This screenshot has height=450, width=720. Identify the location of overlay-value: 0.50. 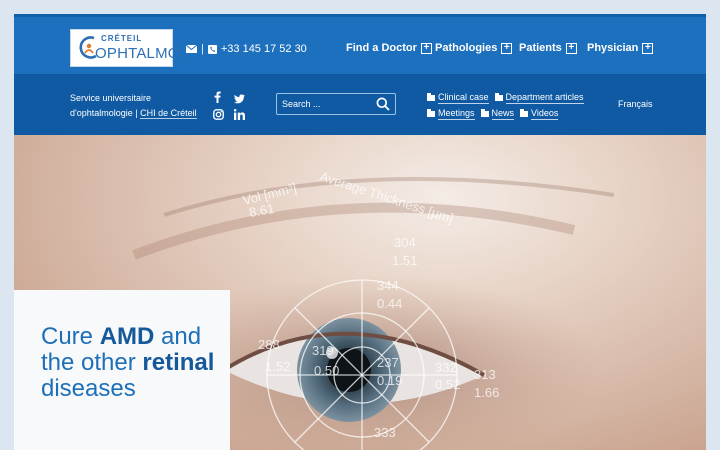
(326, 370).